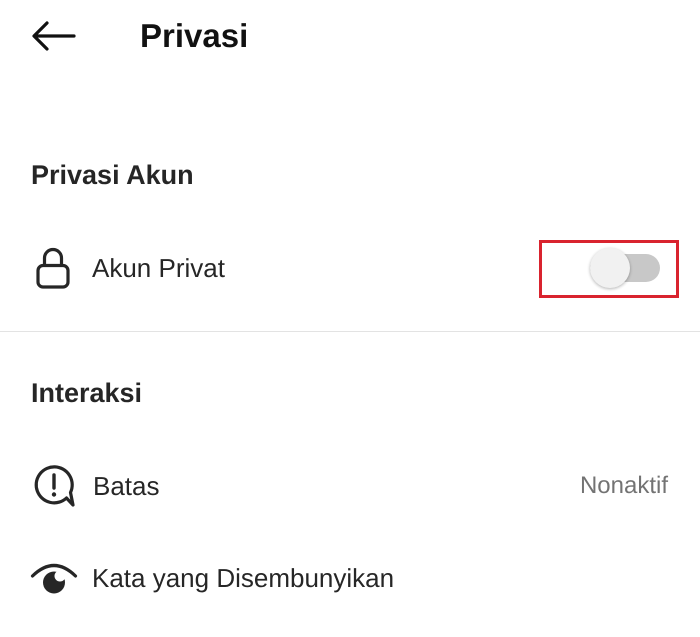 This screenshot has width=700, height=637. What do you see at coordinates (54, 486) in the screenshot?
I see `alert-bubble-icon` at bounding box center [54, 486].